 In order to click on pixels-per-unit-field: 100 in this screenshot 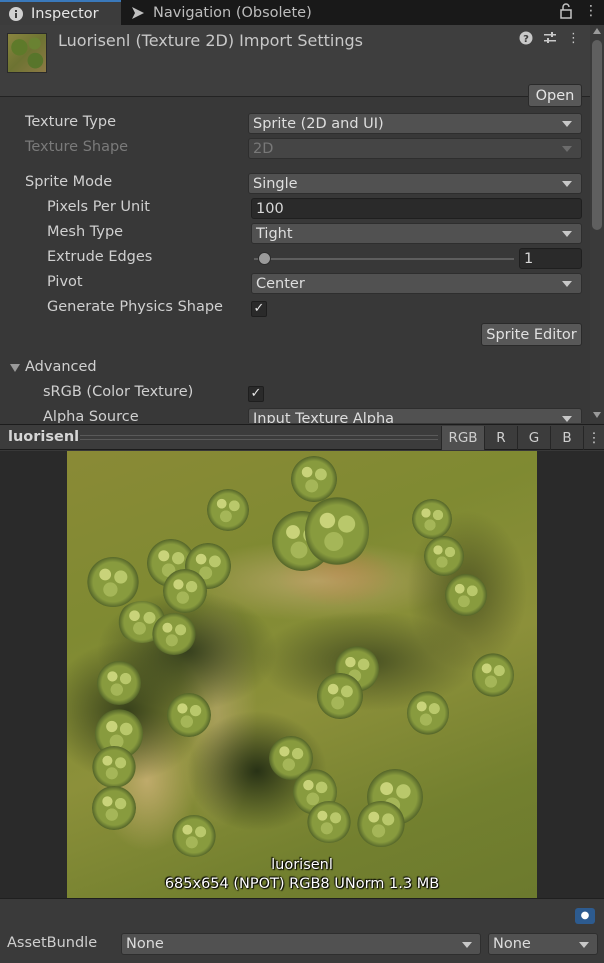, I will do `click(416, 208)`.